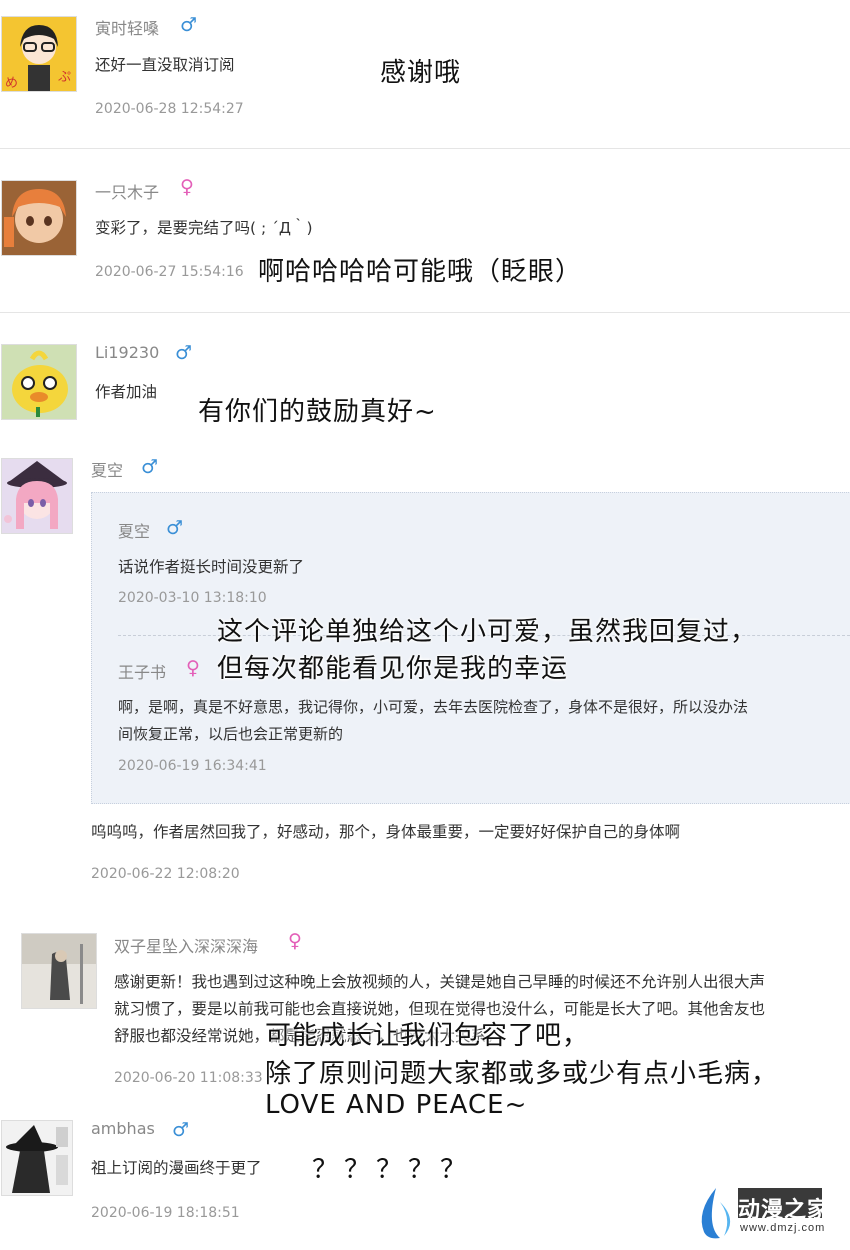 The height and width of the screenshot is (1250, 850). Describe the element at coordinates (107, 469) in the screenshot. I see `username: 夏空` at that location.